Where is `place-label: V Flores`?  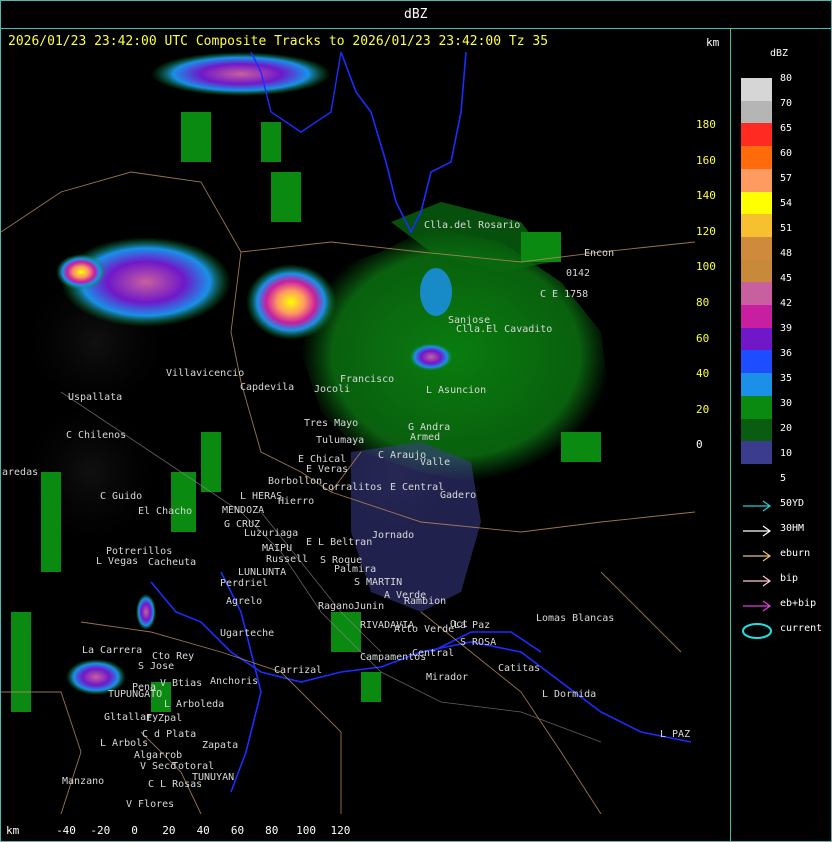
place-label: V Flores is located at coordinates (150, 804).